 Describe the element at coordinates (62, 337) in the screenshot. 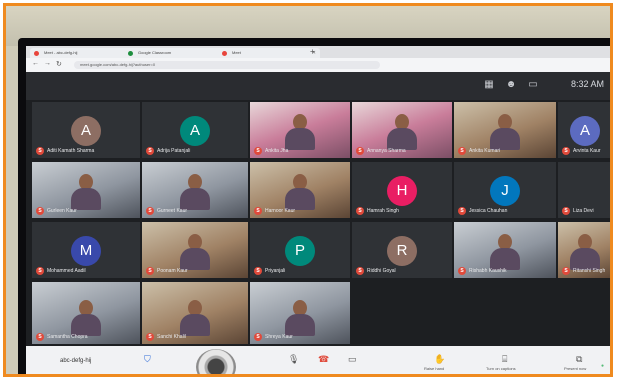

I see `participant-name: S Samantha Chopra` at that location.